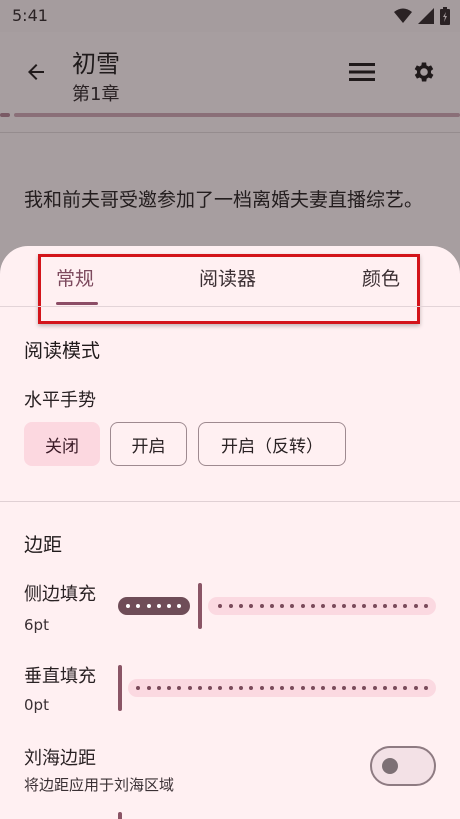 Image resolution: width=460 pixels, height=819 pixels. What do you see at coordinates (30, 15) in the screenshot?
I see `status-time: 5:41` at bounding box center [30, 15].